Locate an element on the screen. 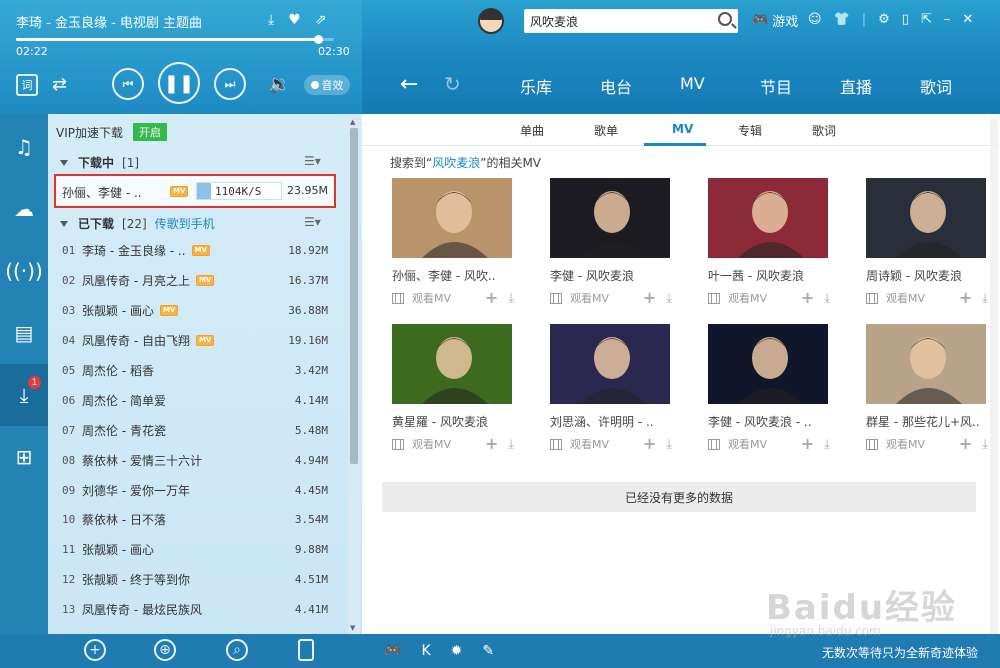  send-to-phone-link: 传歌到手机 is located at coordinates (185, 223).